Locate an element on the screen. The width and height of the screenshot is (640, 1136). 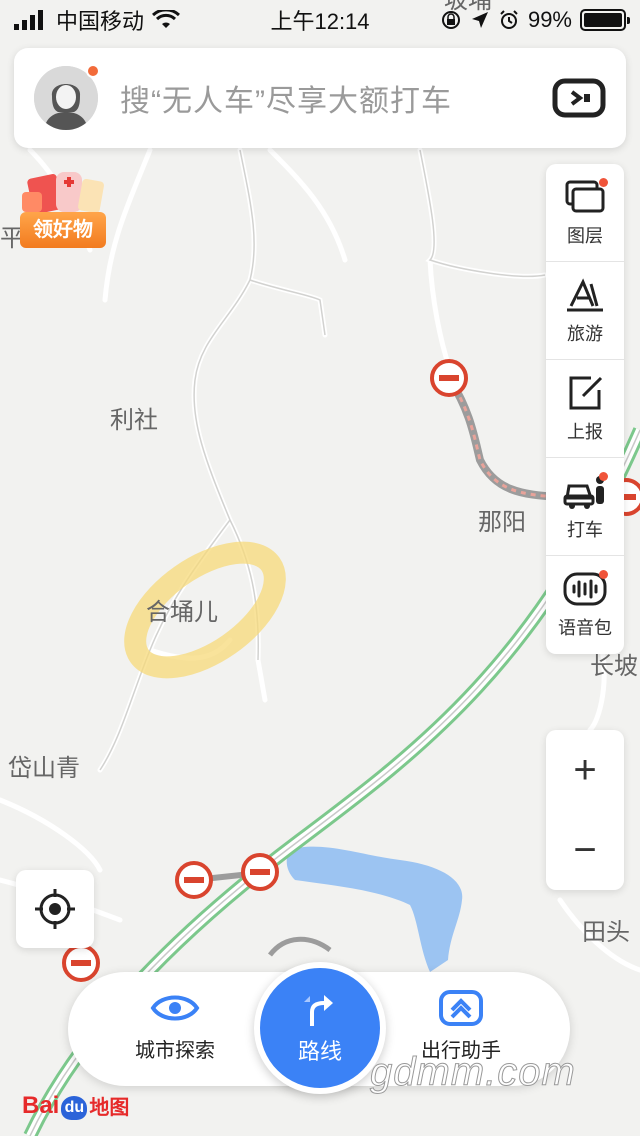
battery-fill is located at coordinates (603, 20).